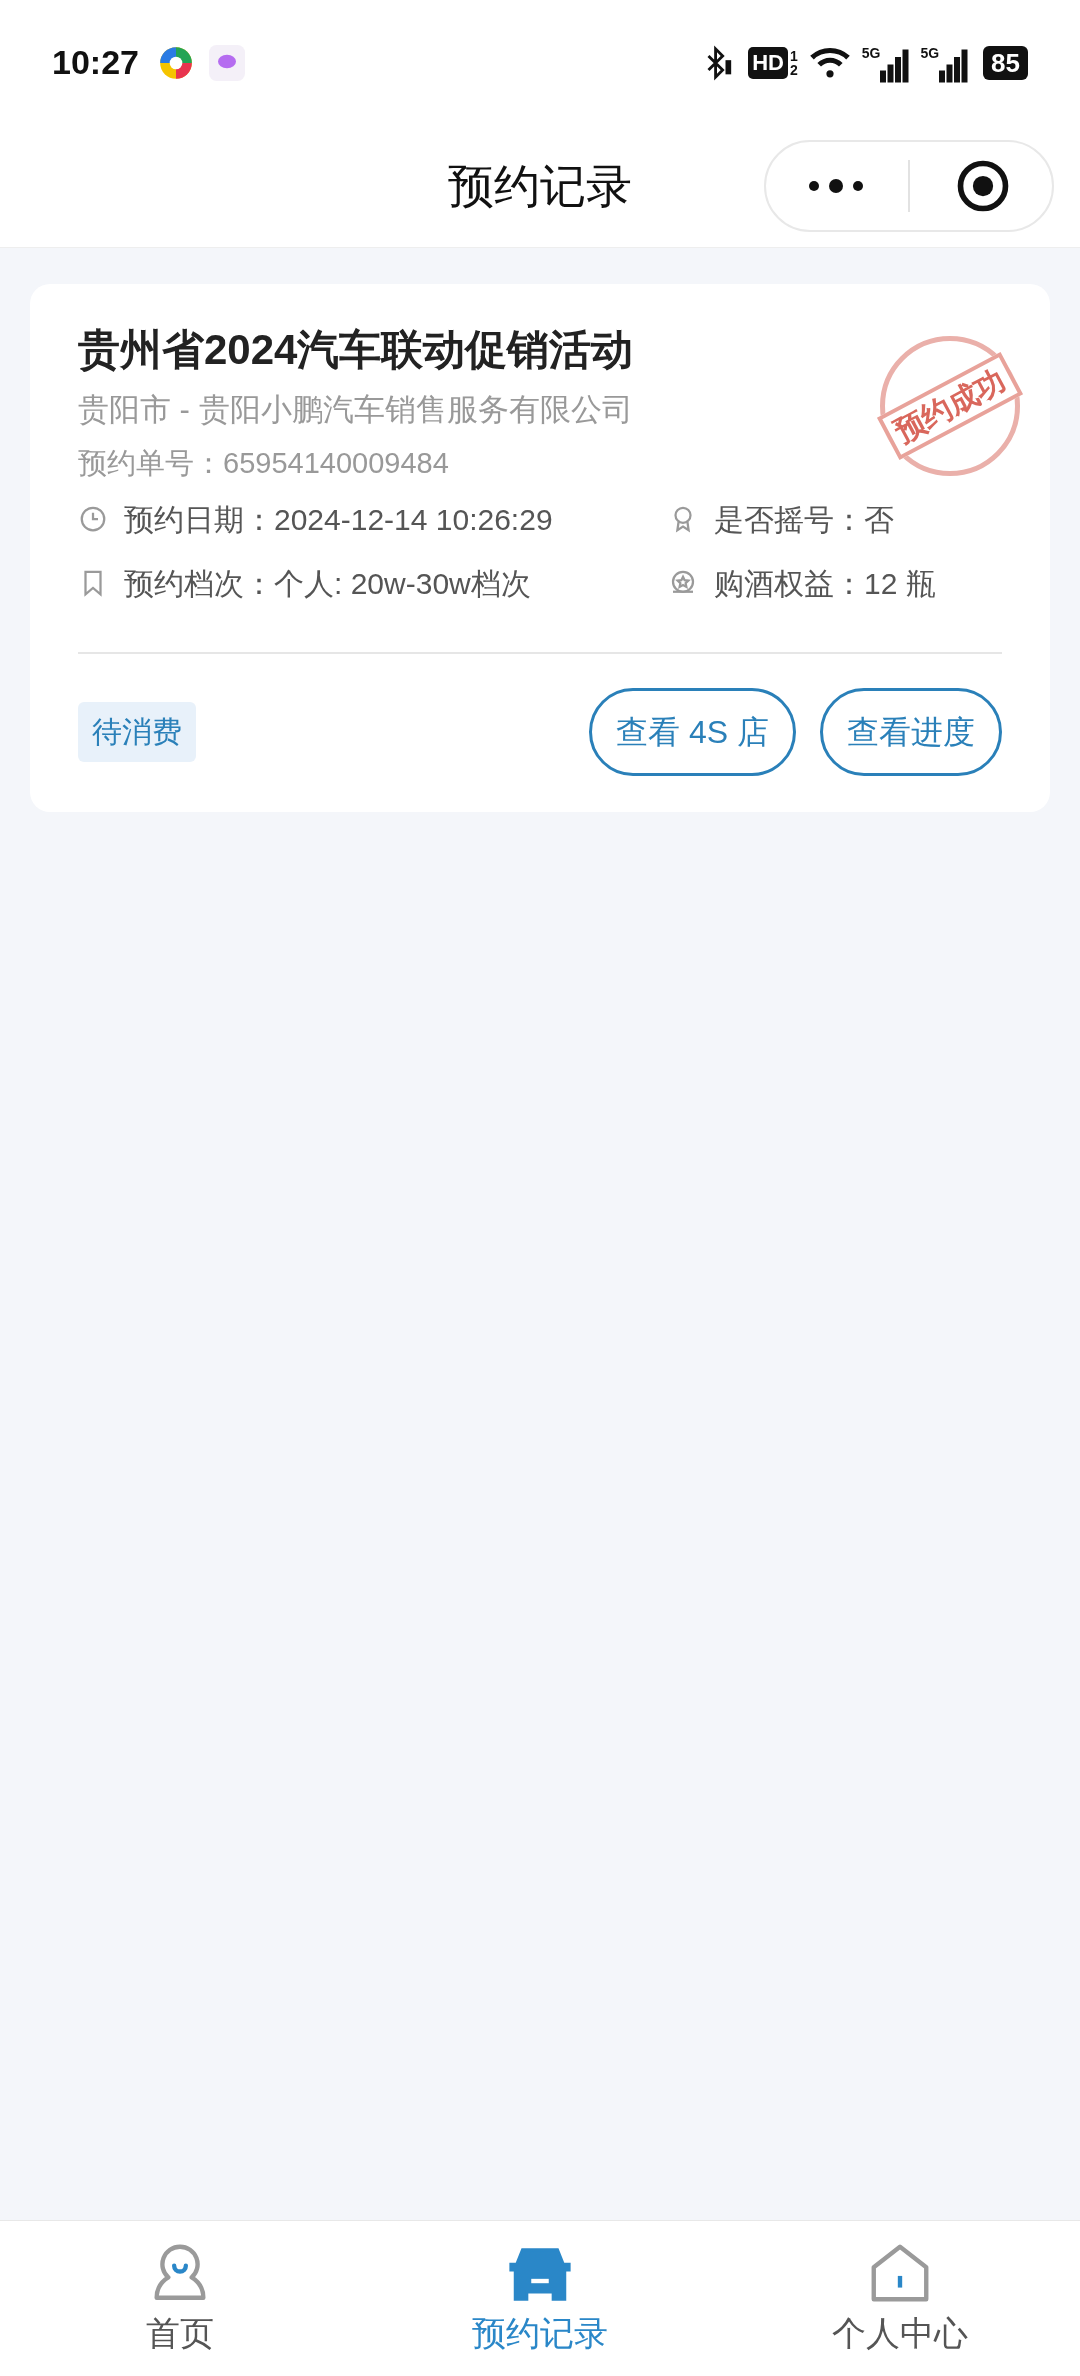 Image resolution: width=1080 pixels, height=2376 pixels. Describe the element at coordinates (263, 463) in the screenshot. I see `order-number: 预约单号：65954140009484` at that location.